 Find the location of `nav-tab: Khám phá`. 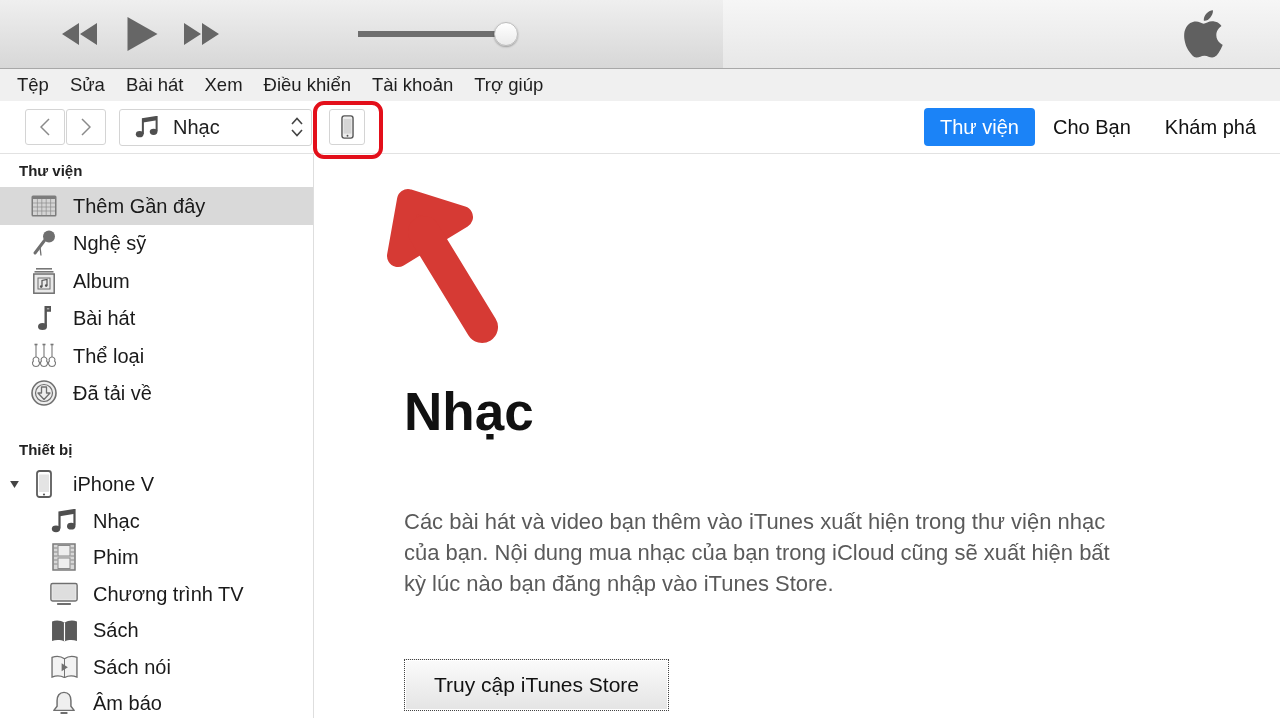

nav-tab: Khám phá is located at coordinates (1210, 127).